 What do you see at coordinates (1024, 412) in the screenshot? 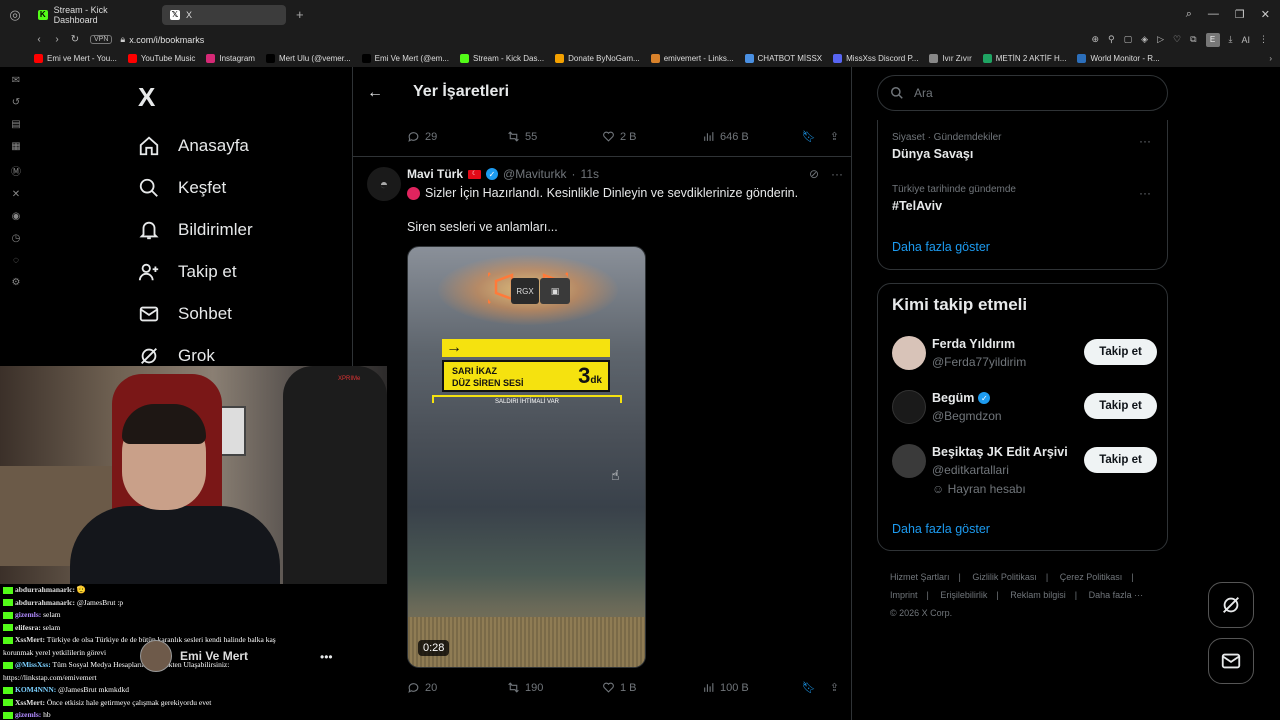
I see `who-item: Begüm ✓ @Begmdzon Takip et` at bounding box center [1024, 412].